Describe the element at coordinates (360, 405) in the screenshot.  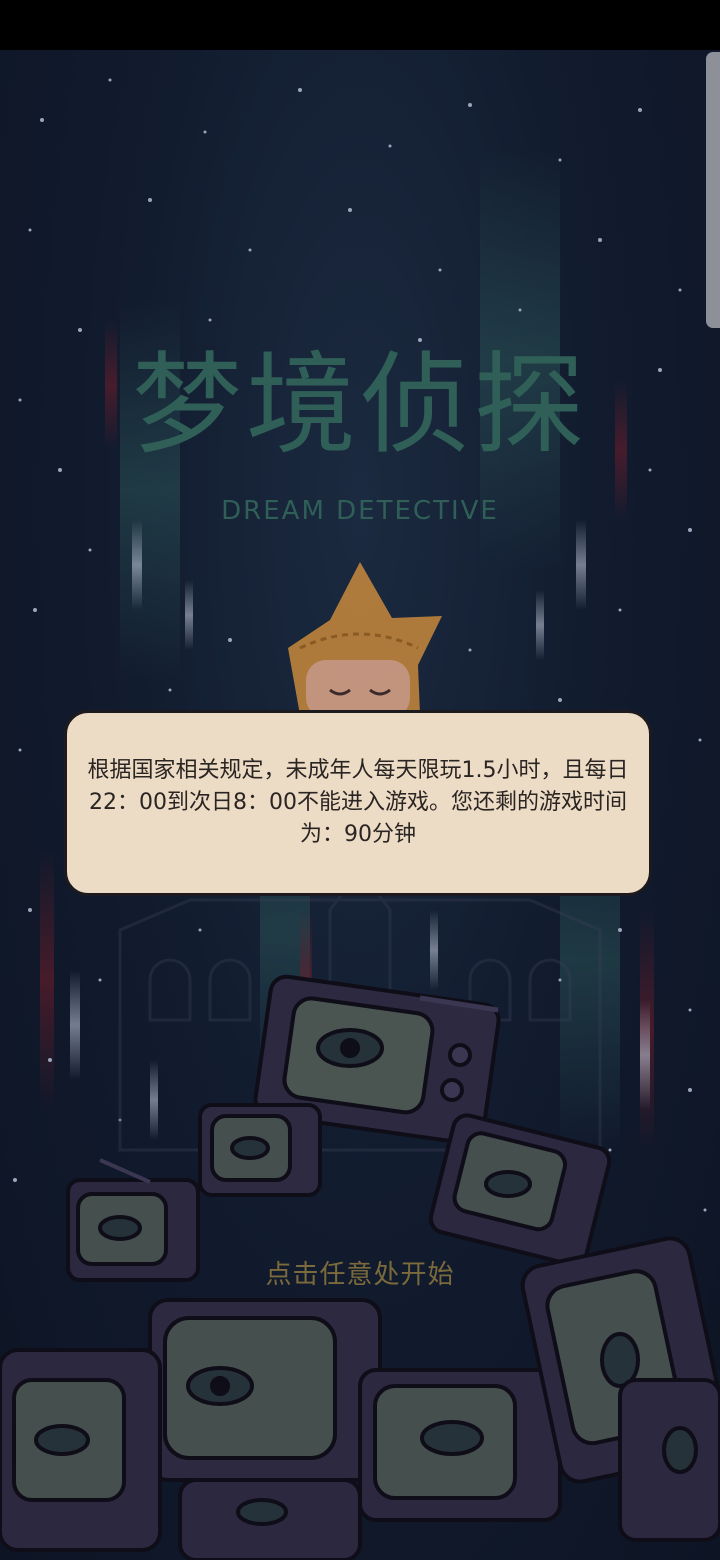
I see `game-title-chinese: 梦境侦探` at that location.